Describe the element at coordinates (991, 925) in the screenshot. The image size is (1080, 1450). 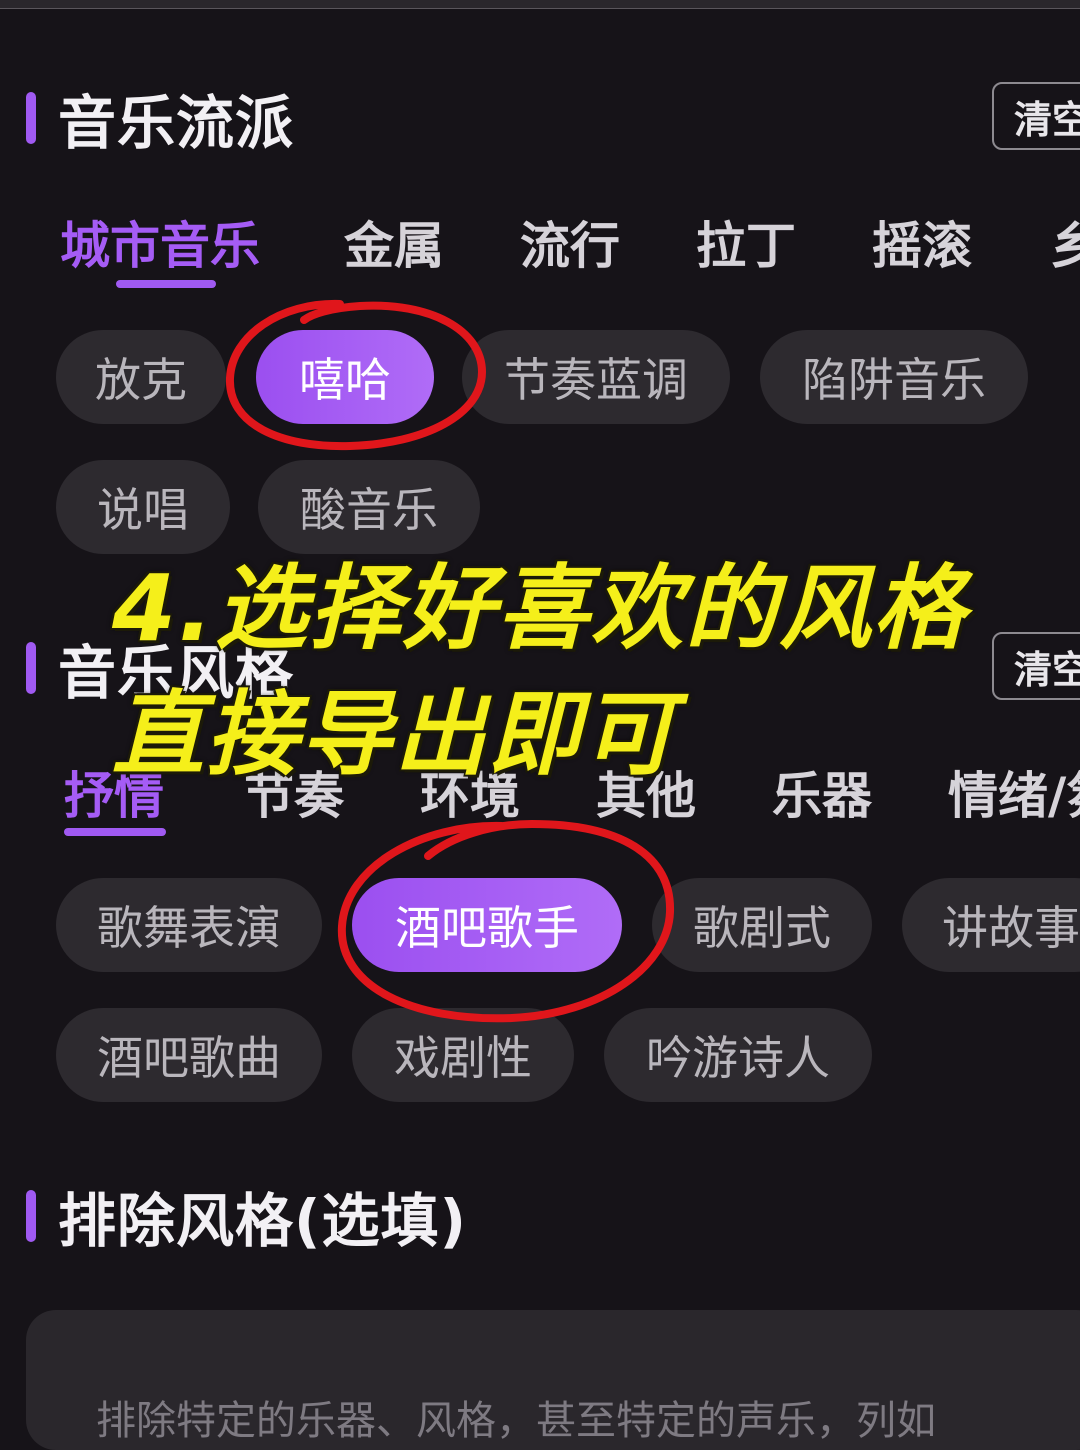
I see `chip-storytelling: 讲故事` at that location.